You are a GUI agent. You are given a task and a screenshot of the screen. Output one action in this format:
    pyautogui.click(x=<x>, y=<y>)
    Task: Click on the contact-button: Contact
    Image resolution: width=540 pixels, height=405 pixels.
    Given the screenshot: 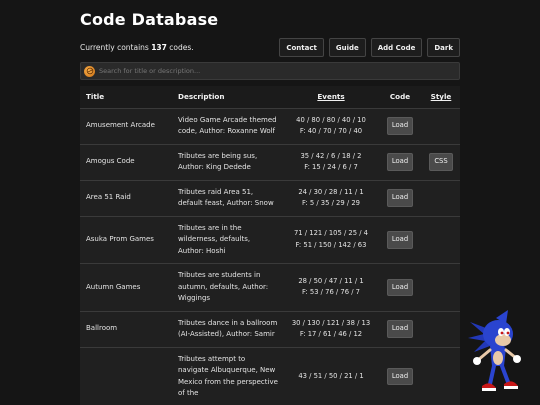 What is the action you would take?
    pyautogui.click(x=301, y=47)
    